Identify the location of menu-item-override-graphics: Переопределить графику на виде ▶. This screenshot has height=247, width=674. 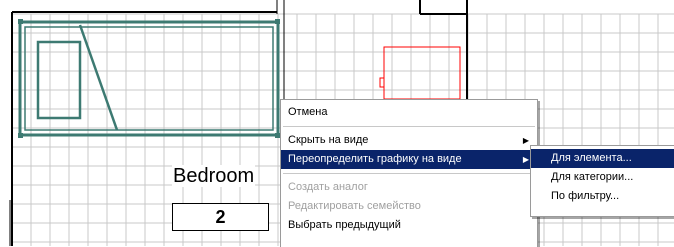
(409, 159).